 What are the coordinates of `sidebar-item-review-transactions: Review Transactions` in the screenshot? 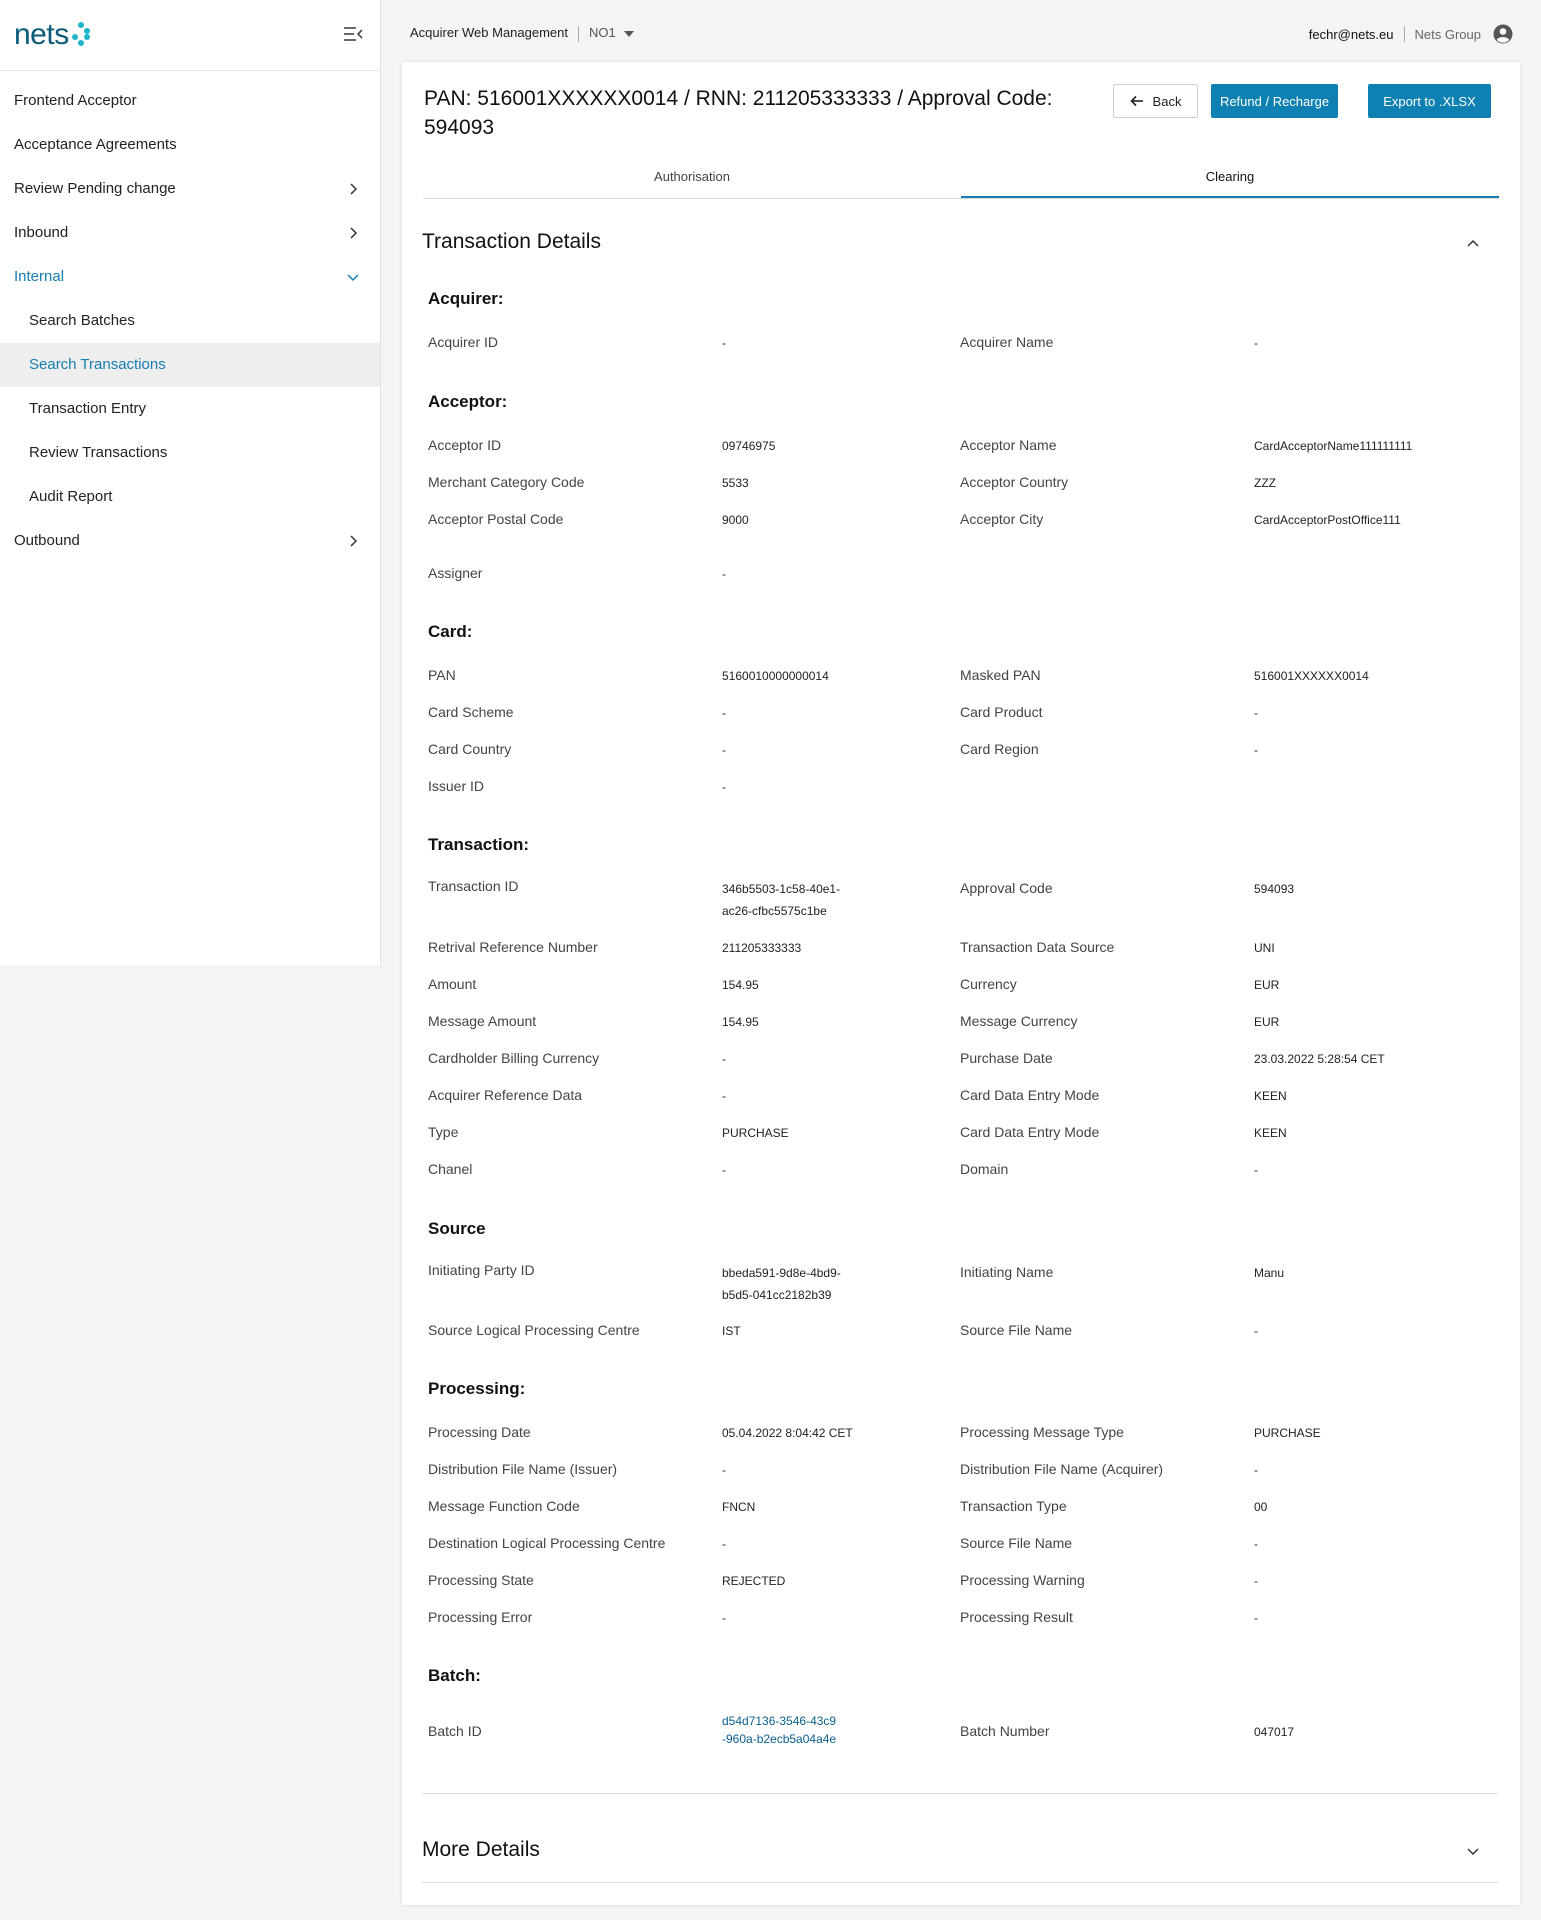 It's located at (190, 453).